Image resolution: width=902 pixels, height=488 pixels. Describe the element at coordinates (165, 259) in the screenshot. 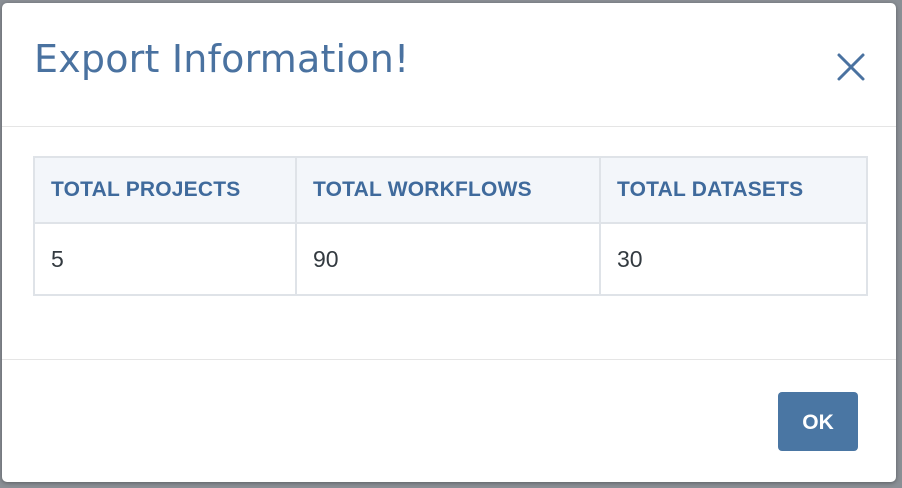

I see `cell-total-projects: 5` at that location.